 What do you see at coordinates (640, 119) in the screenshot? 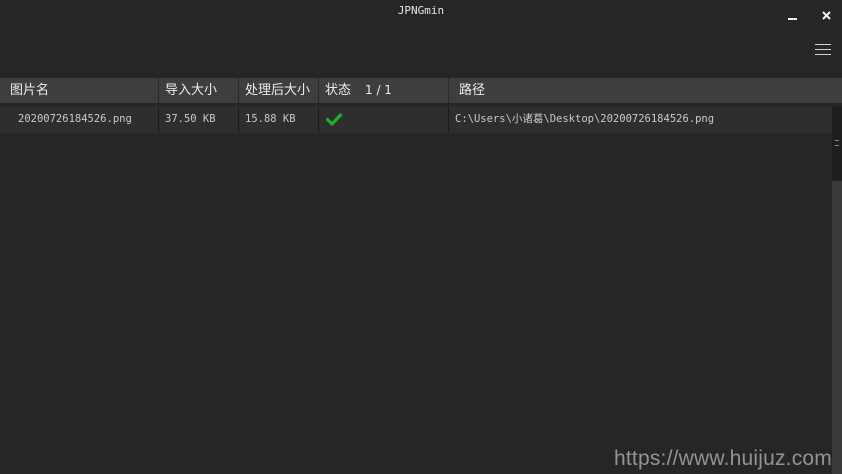
I see `cell-path: C:\Users\小诸葛\Desktop\20200726184526.png` at bounding box center [640, 119].